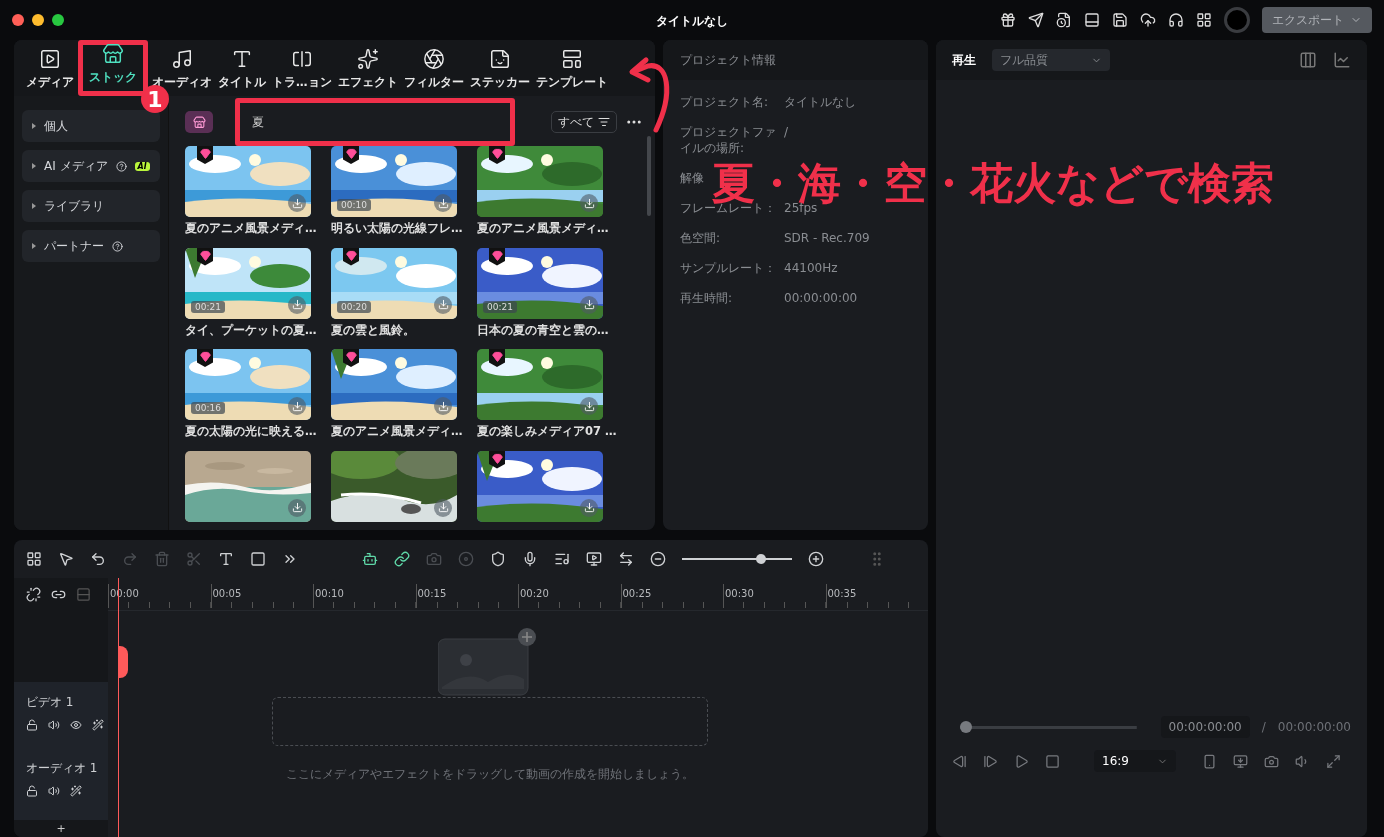  Describe the element at coordinates (774, 596) in the screenshot. I see `ruler-label: 00:30` at that location.